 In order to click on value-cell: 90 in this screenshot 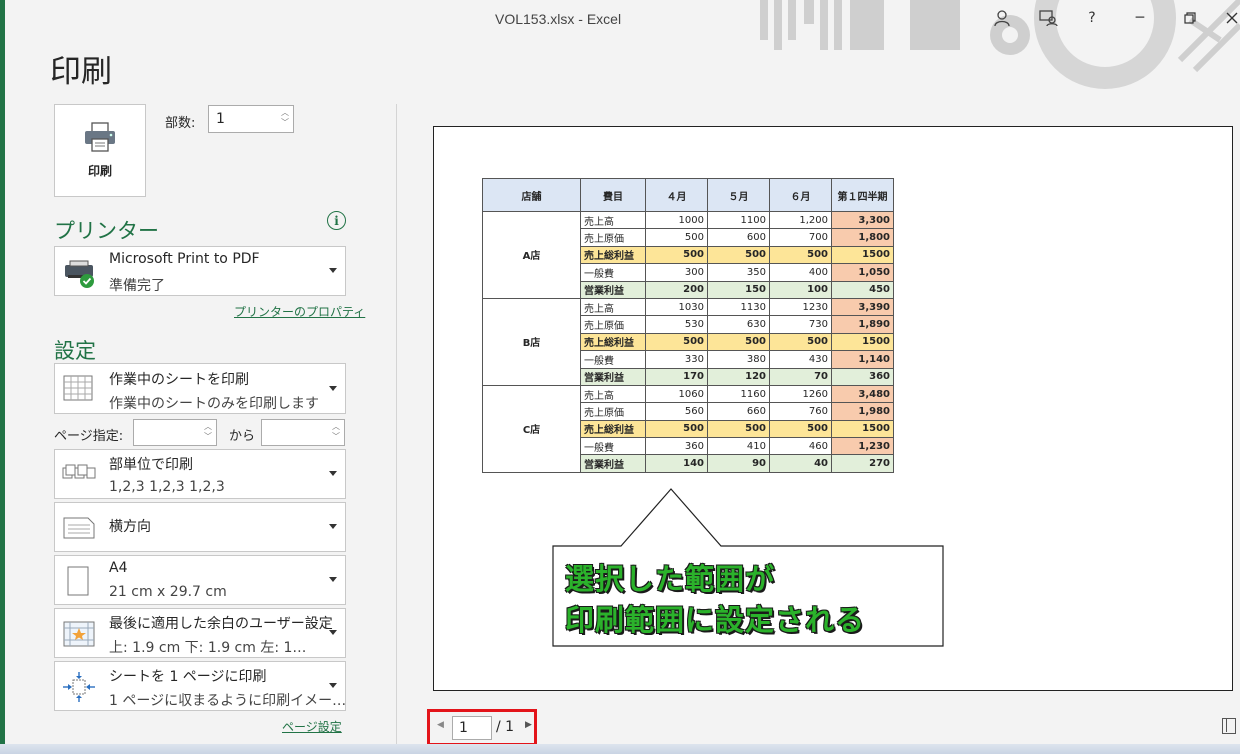, I will do `click(738, 463)`.